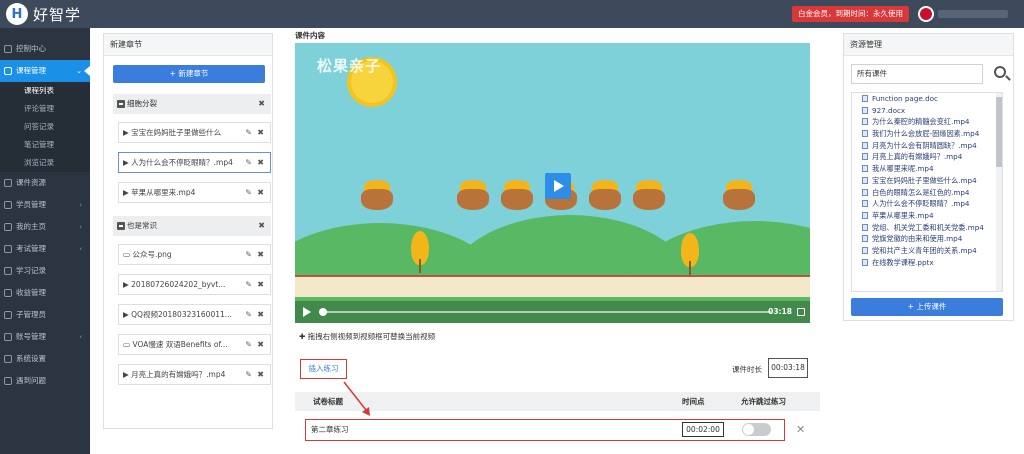  Describe the element at coordinates (917, 74) in the screenshot. I see `resource-filter-input: 所有课件` at that location.